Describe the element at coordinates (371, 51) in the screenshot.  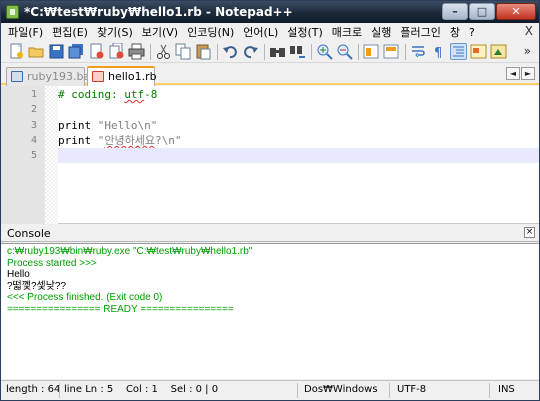
I see `sync-vertical-icon` at that location.